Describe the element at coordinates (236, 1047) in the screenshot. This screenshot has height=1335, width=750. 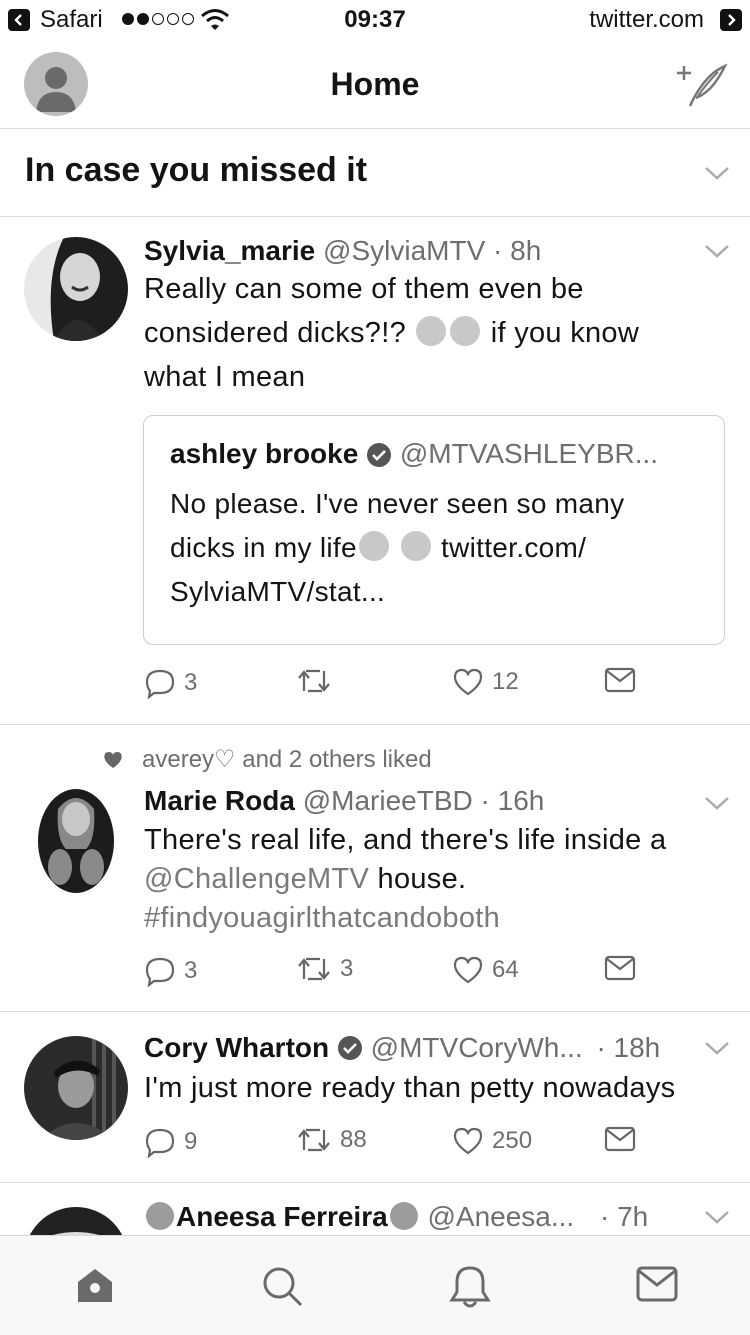
I see `author-name: Cory Wharton` at that location.